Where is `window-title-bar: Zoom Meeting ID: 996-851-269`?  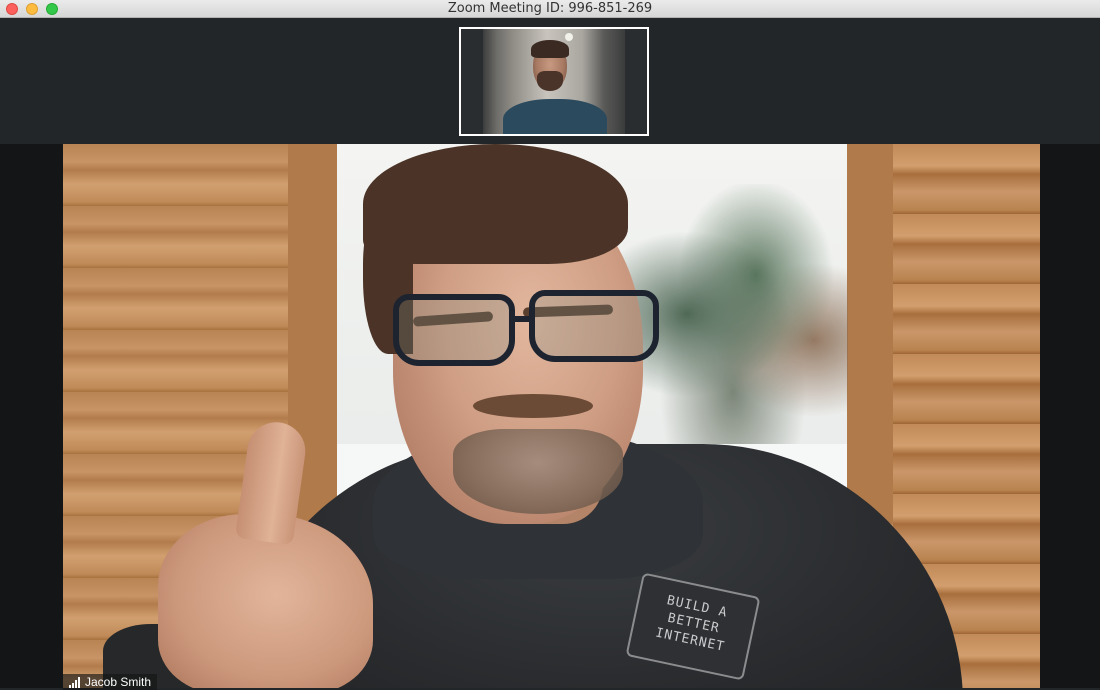
window-title-bar: Zoom Meeting ID: 996-851-269 is located at coordinates (550, 9).